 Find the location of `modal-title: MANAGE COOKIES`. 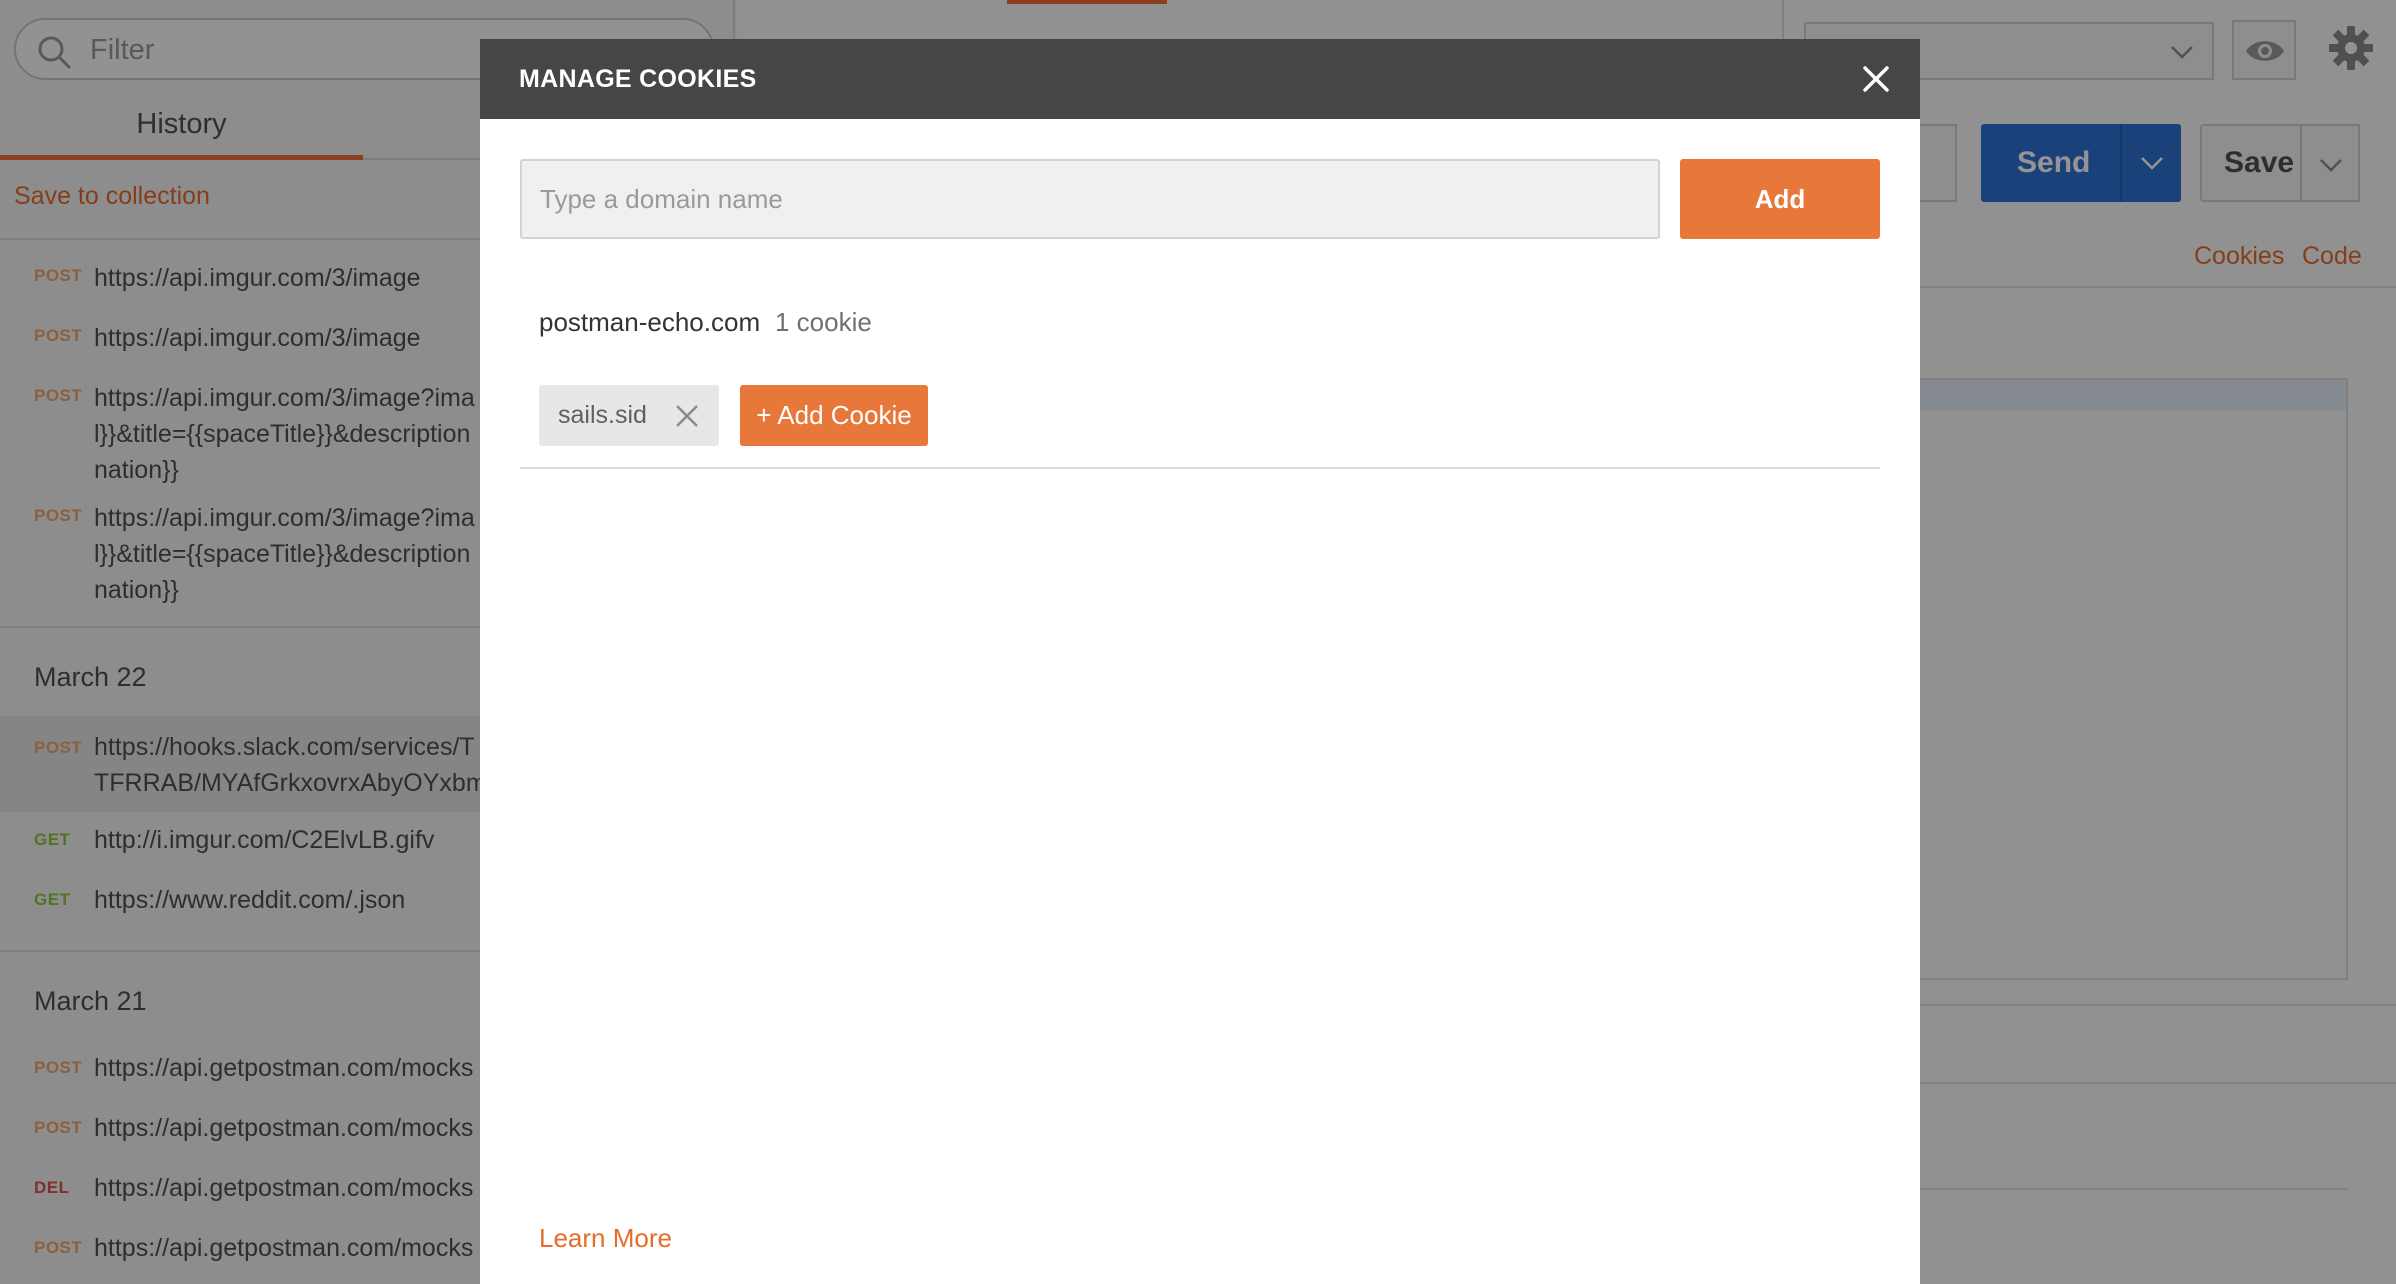

modal-title: MANAGE COOKIES is located at coordinates (638, 79).